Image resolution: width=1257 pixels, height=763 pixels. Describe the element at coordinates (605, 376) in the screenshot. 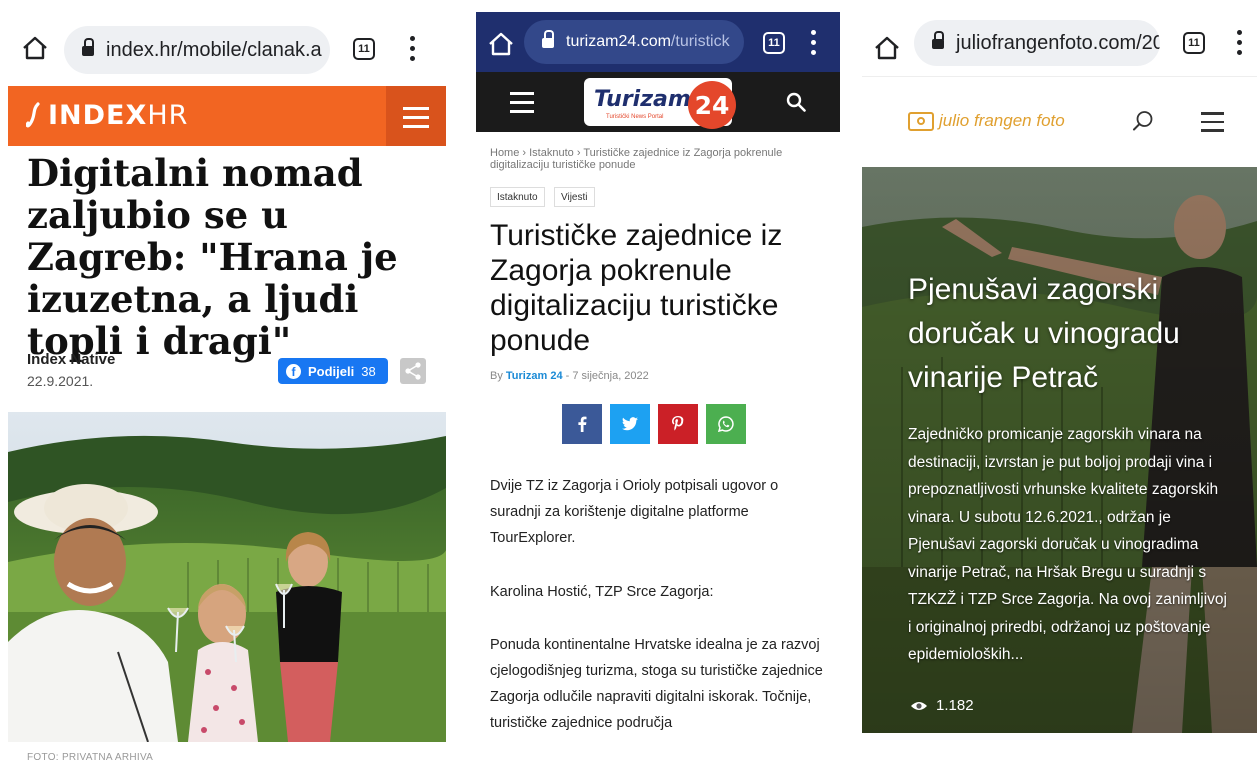

I see `article-date: - 7 siječnja, 2022` at that location.